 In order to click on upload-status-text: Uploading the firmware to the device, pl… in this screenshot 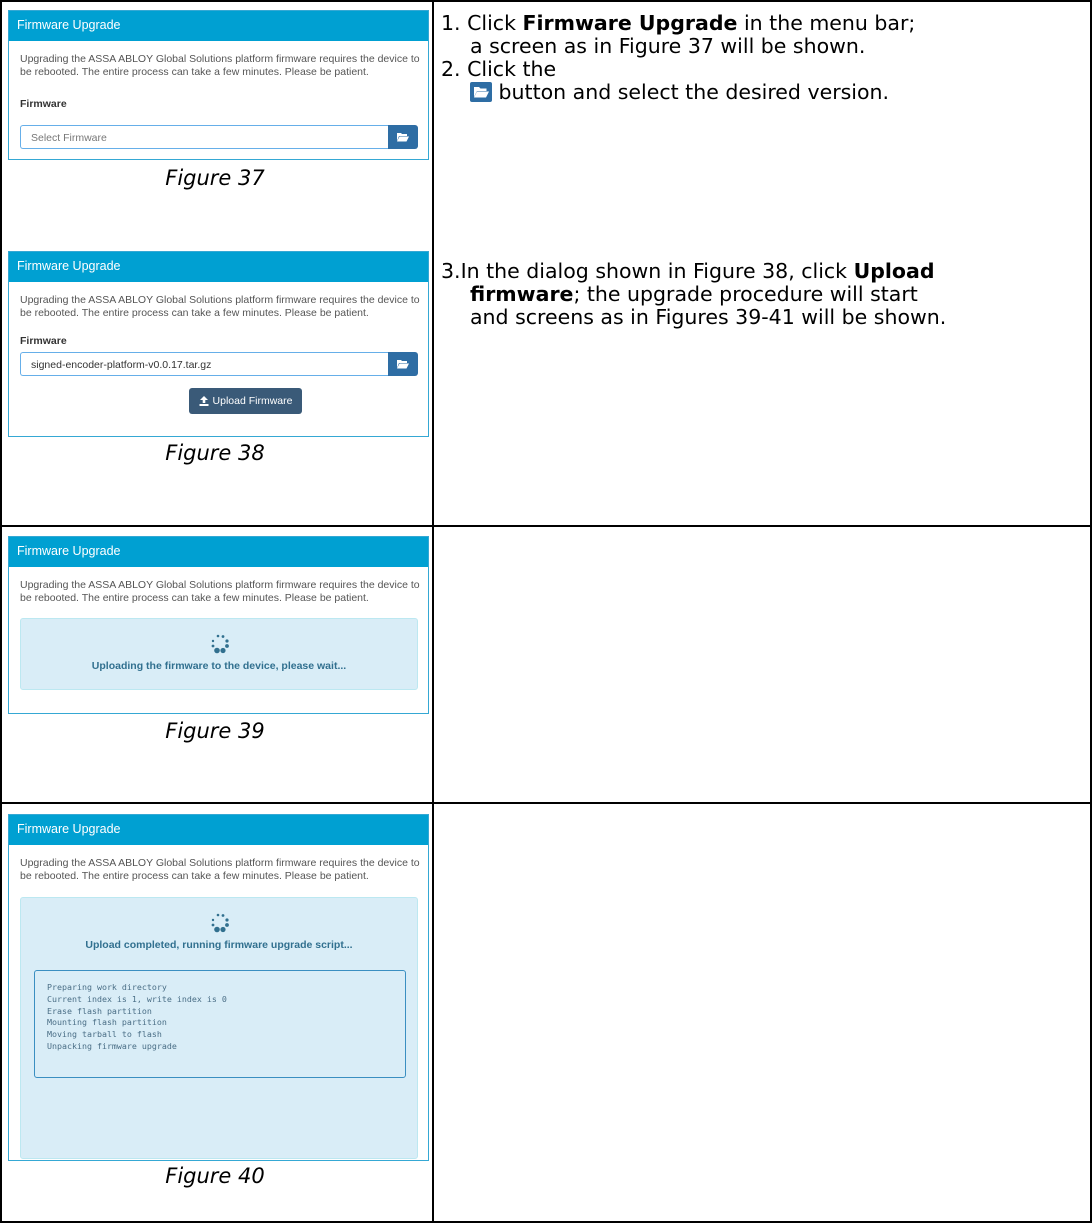, I will do `click(219, 666)`.